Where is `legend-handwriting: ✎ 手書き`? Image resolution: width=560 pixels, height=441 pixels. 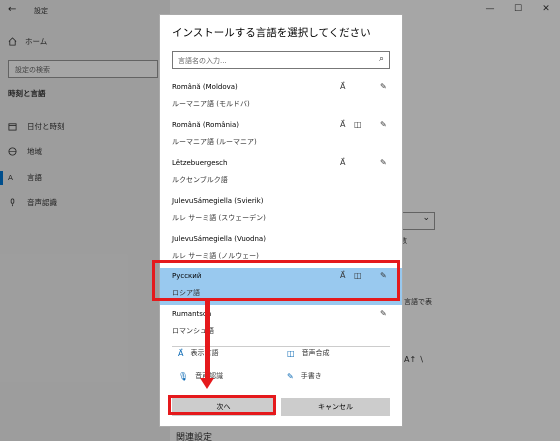 legend-handwriting: ✎ 手書き is located at coordinates (304, 376).